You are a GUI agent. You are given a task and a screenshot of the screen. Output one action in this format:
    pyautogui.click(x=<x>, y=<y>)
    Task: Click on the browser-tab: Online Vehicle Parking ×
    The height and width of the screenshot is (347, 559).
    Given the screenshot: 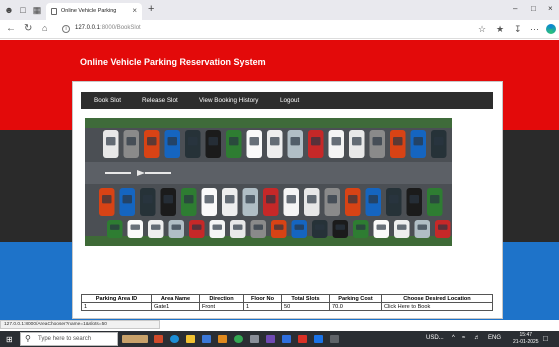 What is the action you would take?
    pyautogui.click(x=94, y=11)
    